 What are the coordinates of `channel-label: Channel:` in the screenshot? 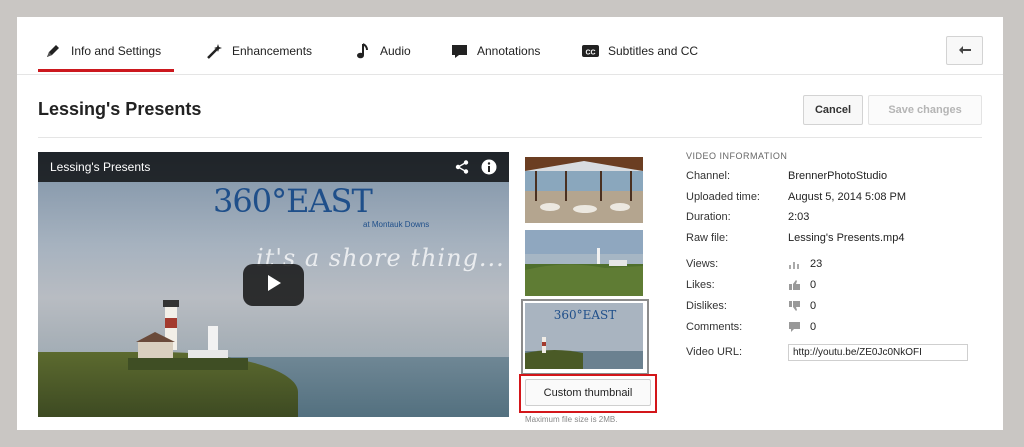 It's located at (708, 176).